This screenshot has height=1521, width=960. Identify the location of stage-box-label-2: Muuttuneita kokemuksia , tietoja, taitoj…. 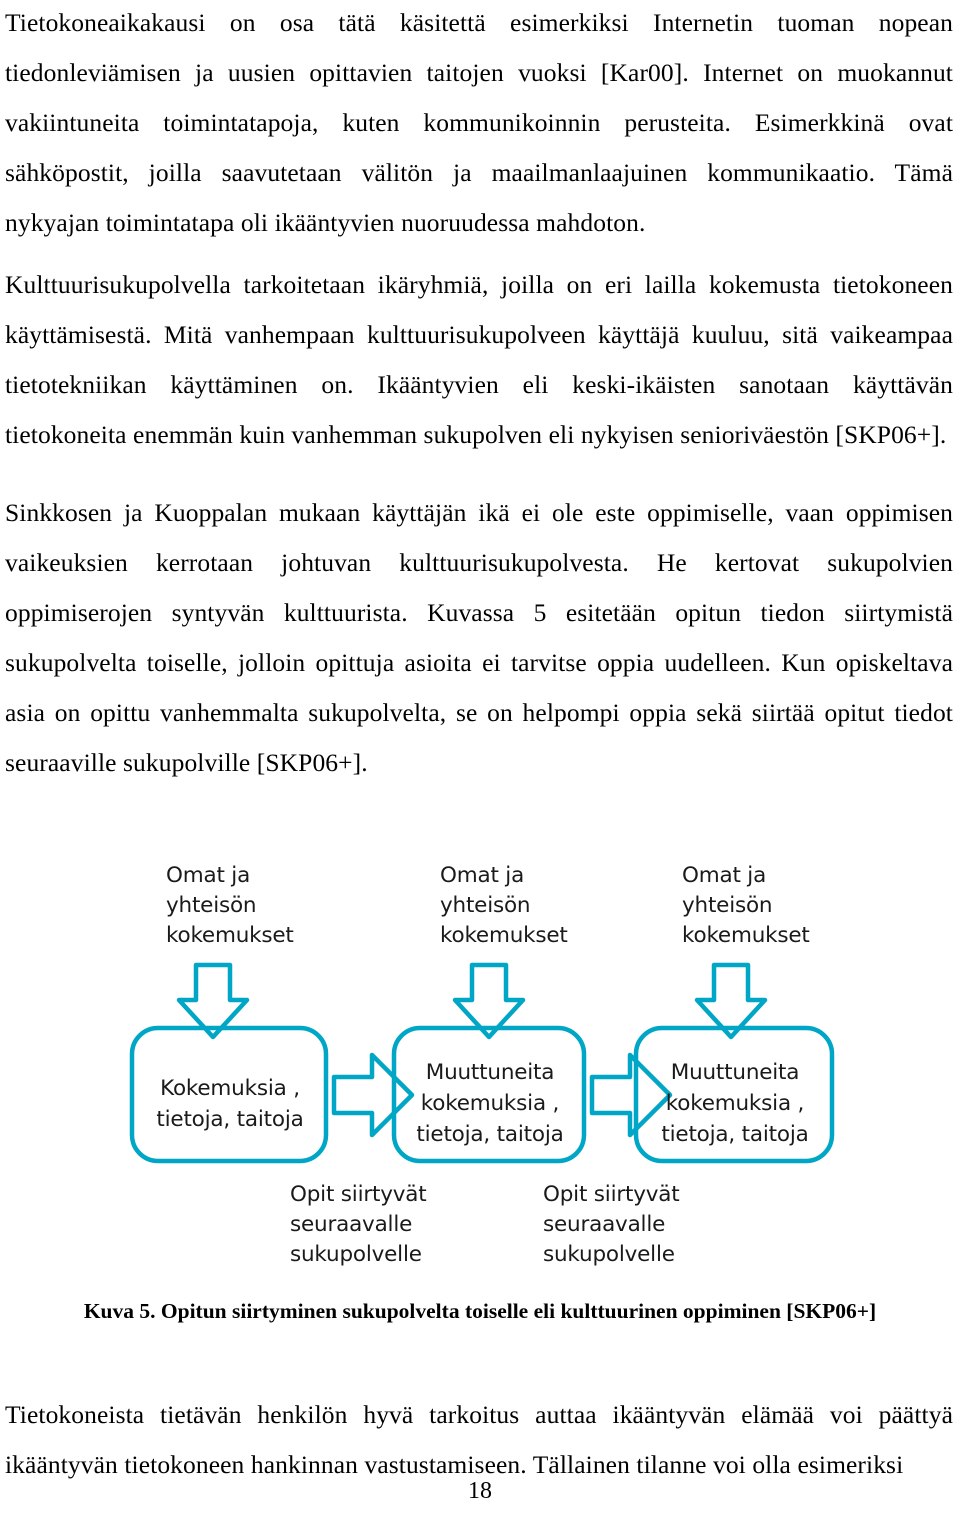
(490, 1103).